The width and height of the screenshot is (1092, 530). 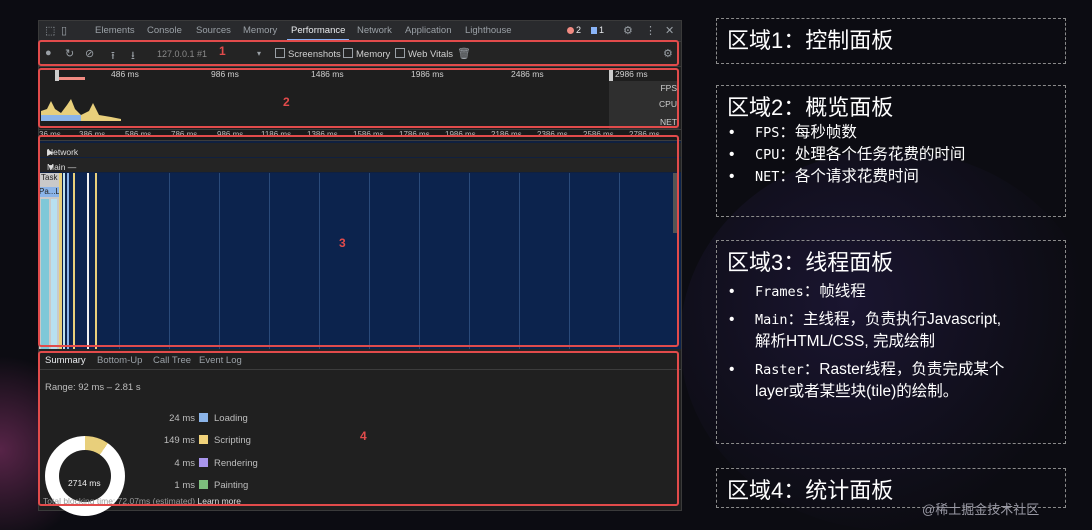 I want to click on list-item: Main：主线程，负责执行Javascript,, so click(x=860, y=320).